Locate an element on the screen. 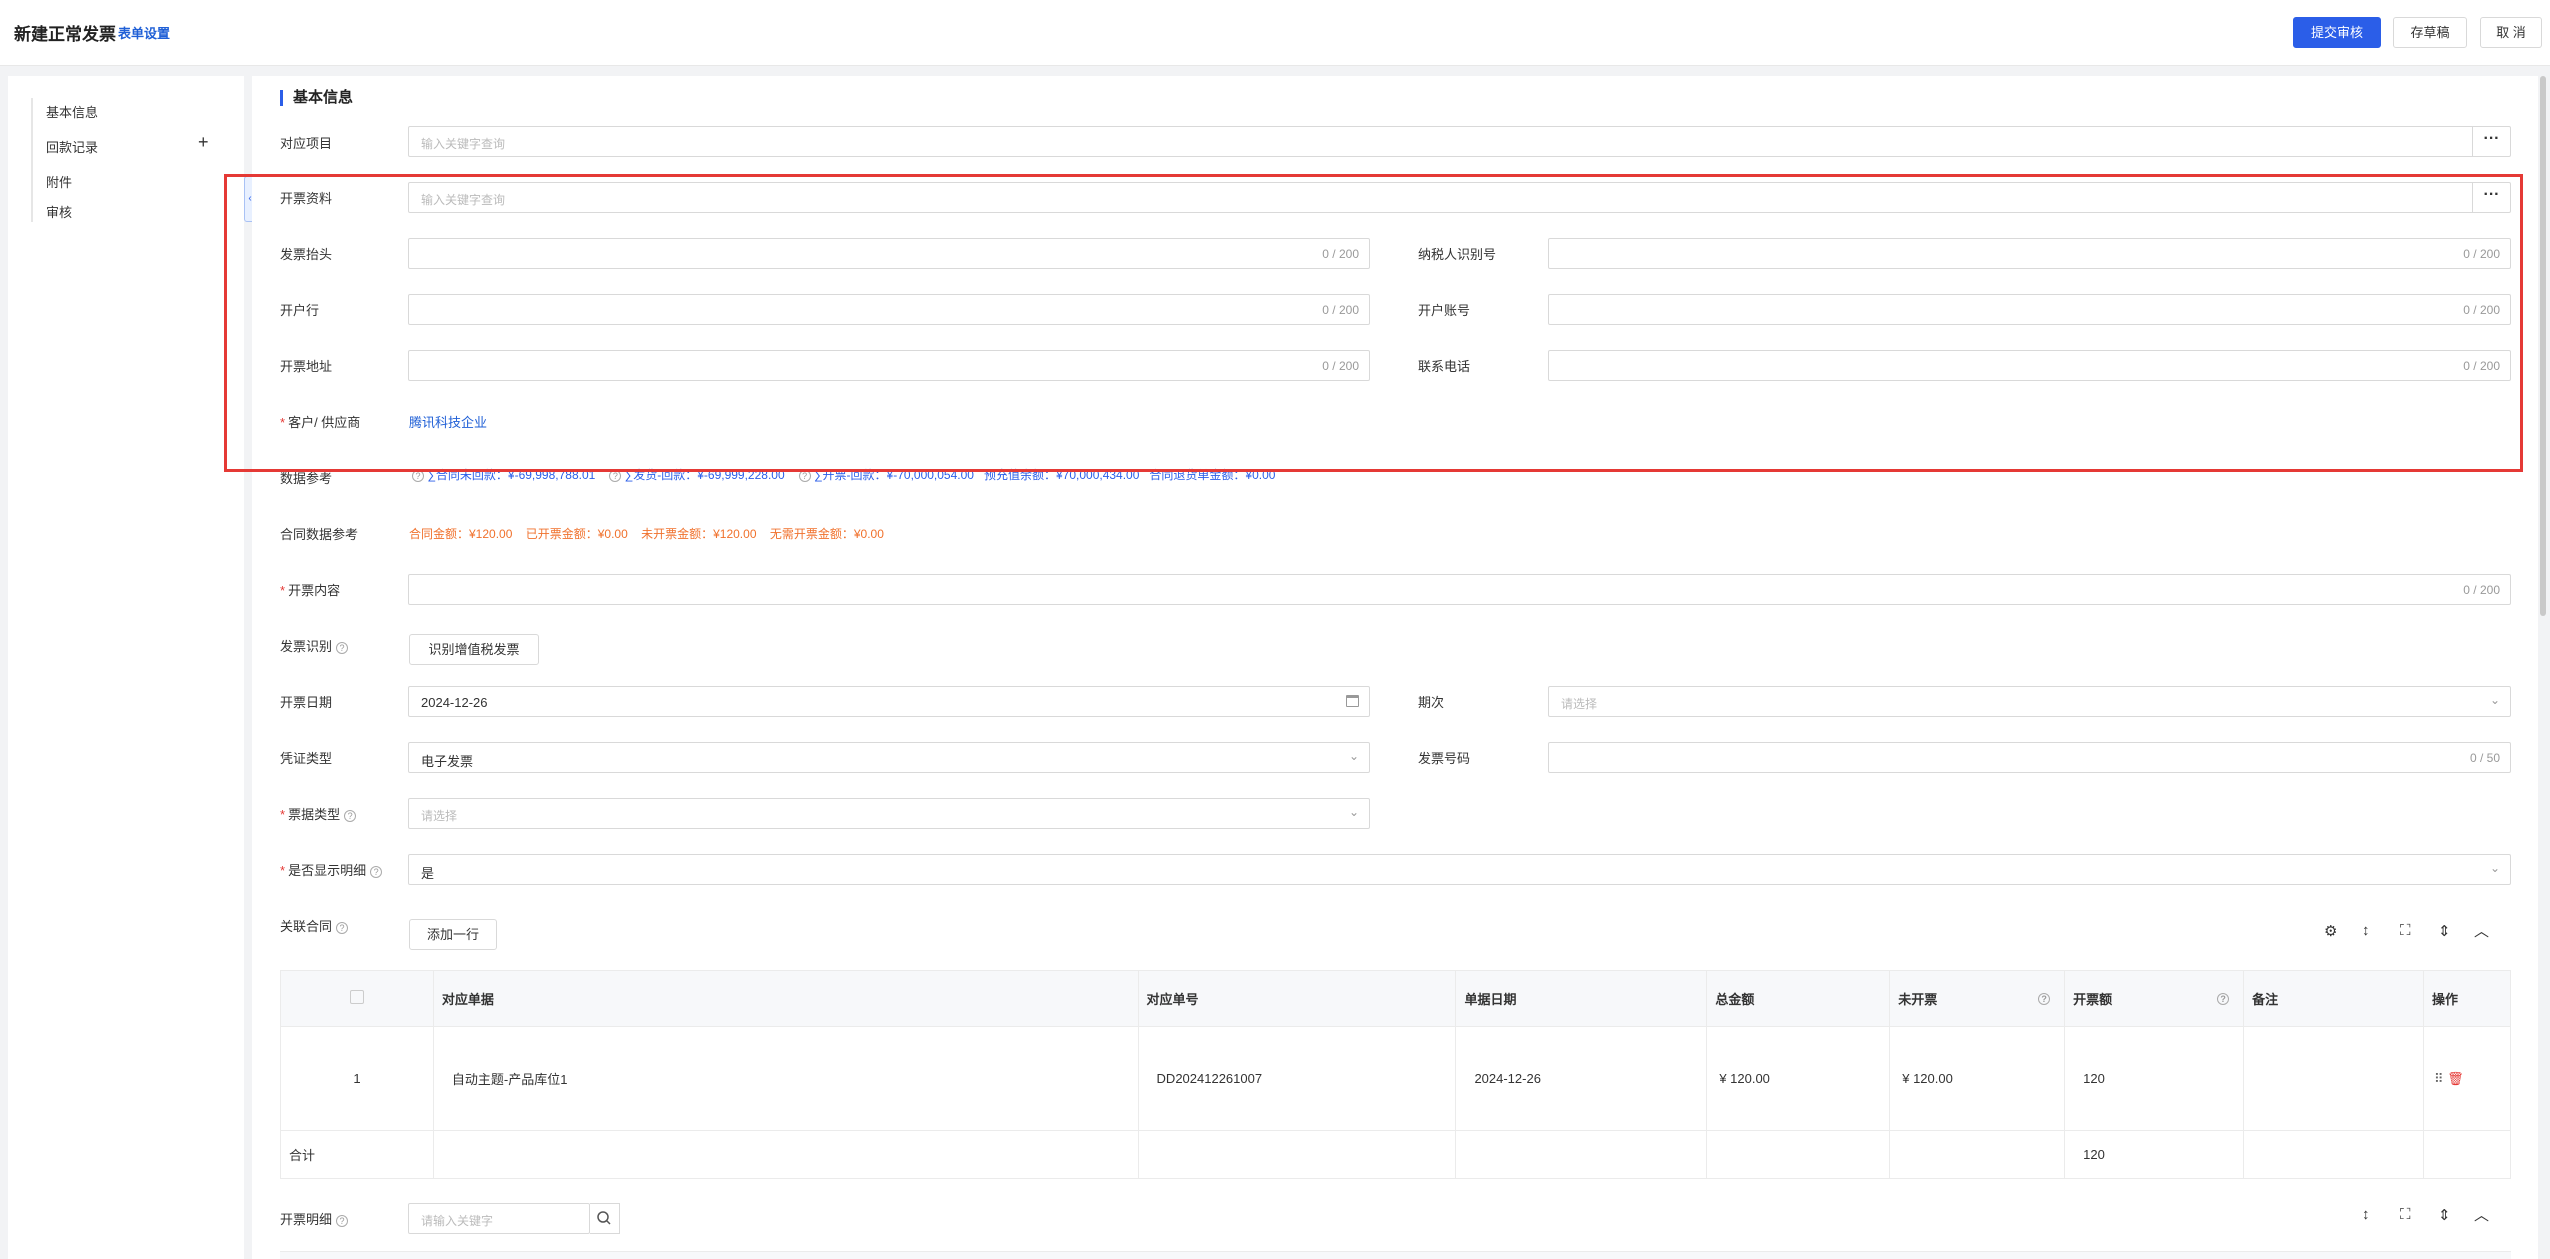  select-all-cell is located at coordinates (357, 998).